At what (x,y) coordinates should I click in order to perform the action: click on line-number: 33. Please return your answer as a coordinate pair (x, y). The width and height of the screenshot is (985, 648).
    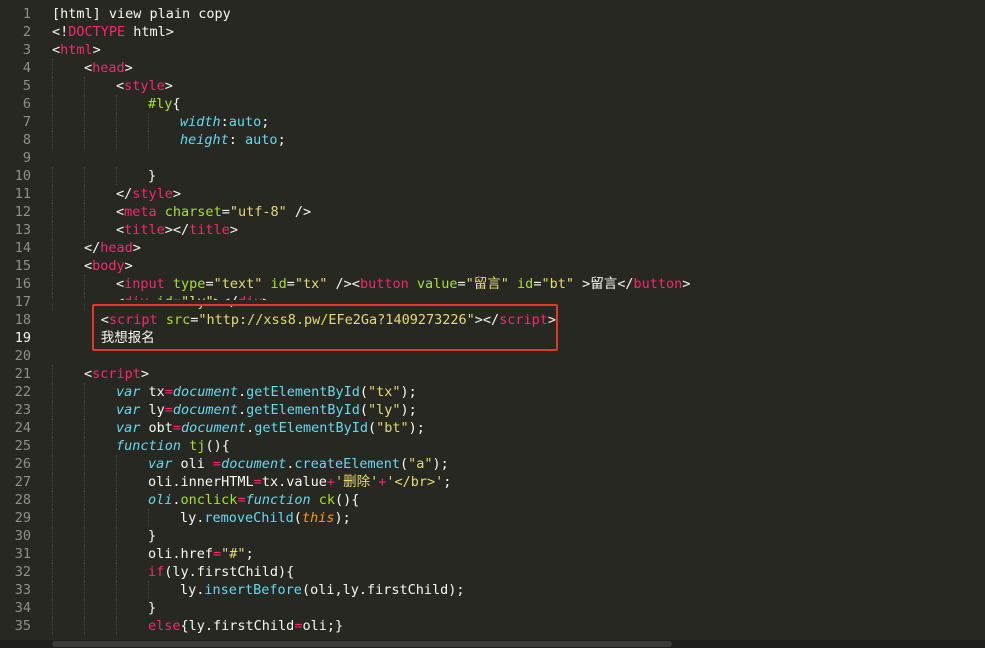
    Looking at the image, I should click on (22, 590).